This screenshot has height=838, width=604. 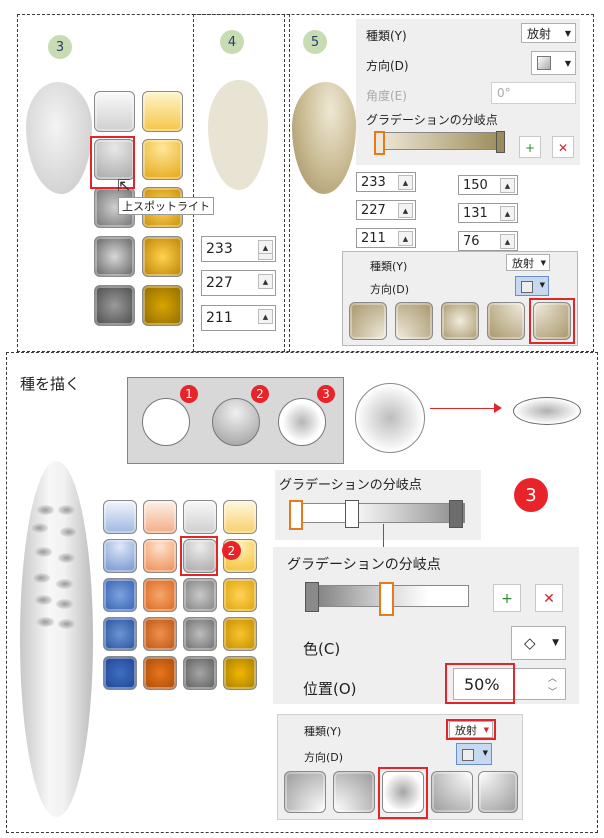 What do you see at coordinates (531, 495) in the screenshot?
I see `big-step-badge-3: 3` at bounding box center [531, 495].